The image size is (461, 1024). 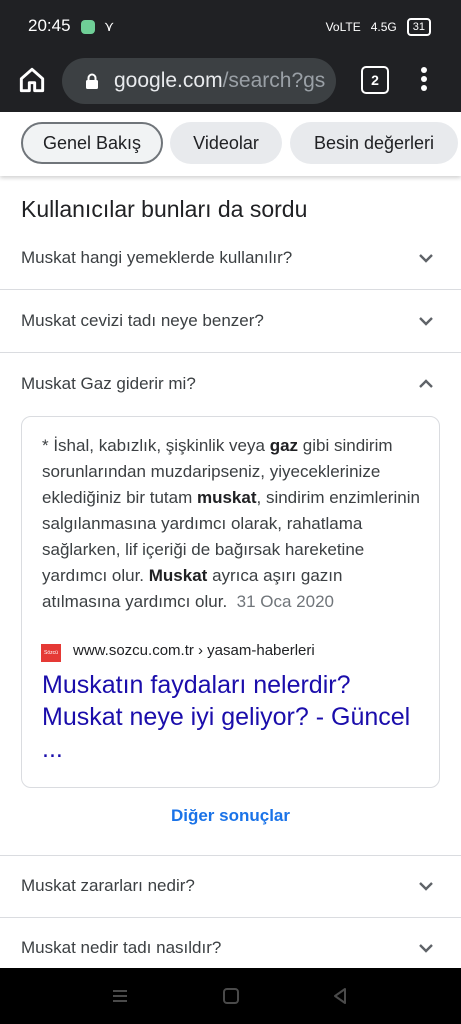 I want to click on status-time: 20:45, so click(x=49, y=25).